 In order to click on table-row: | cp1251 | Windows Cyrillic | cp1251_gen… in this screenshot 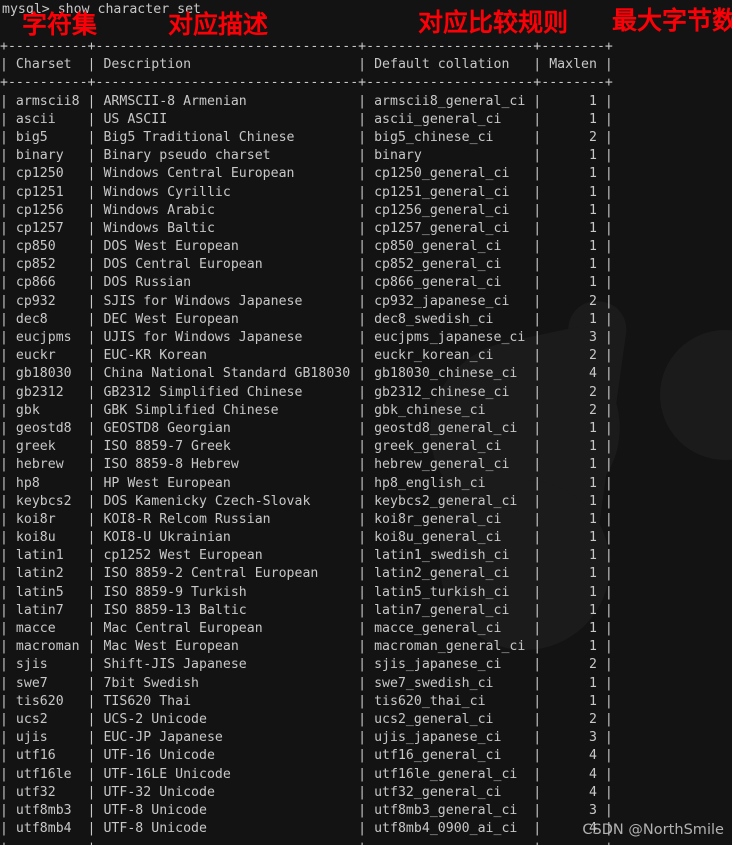, I will do `click(306, 192)`.